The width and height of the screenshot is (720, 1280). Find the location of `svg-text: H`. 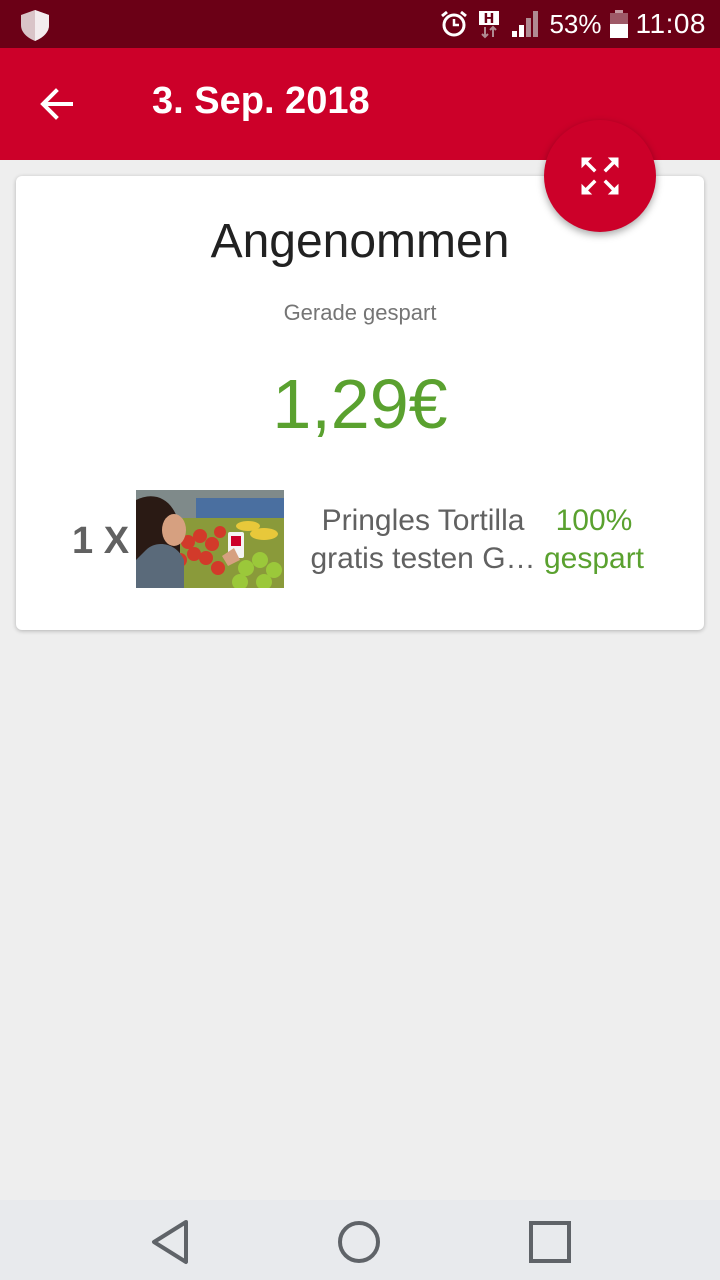

svg-text: H is located at coordinates (489, 19).